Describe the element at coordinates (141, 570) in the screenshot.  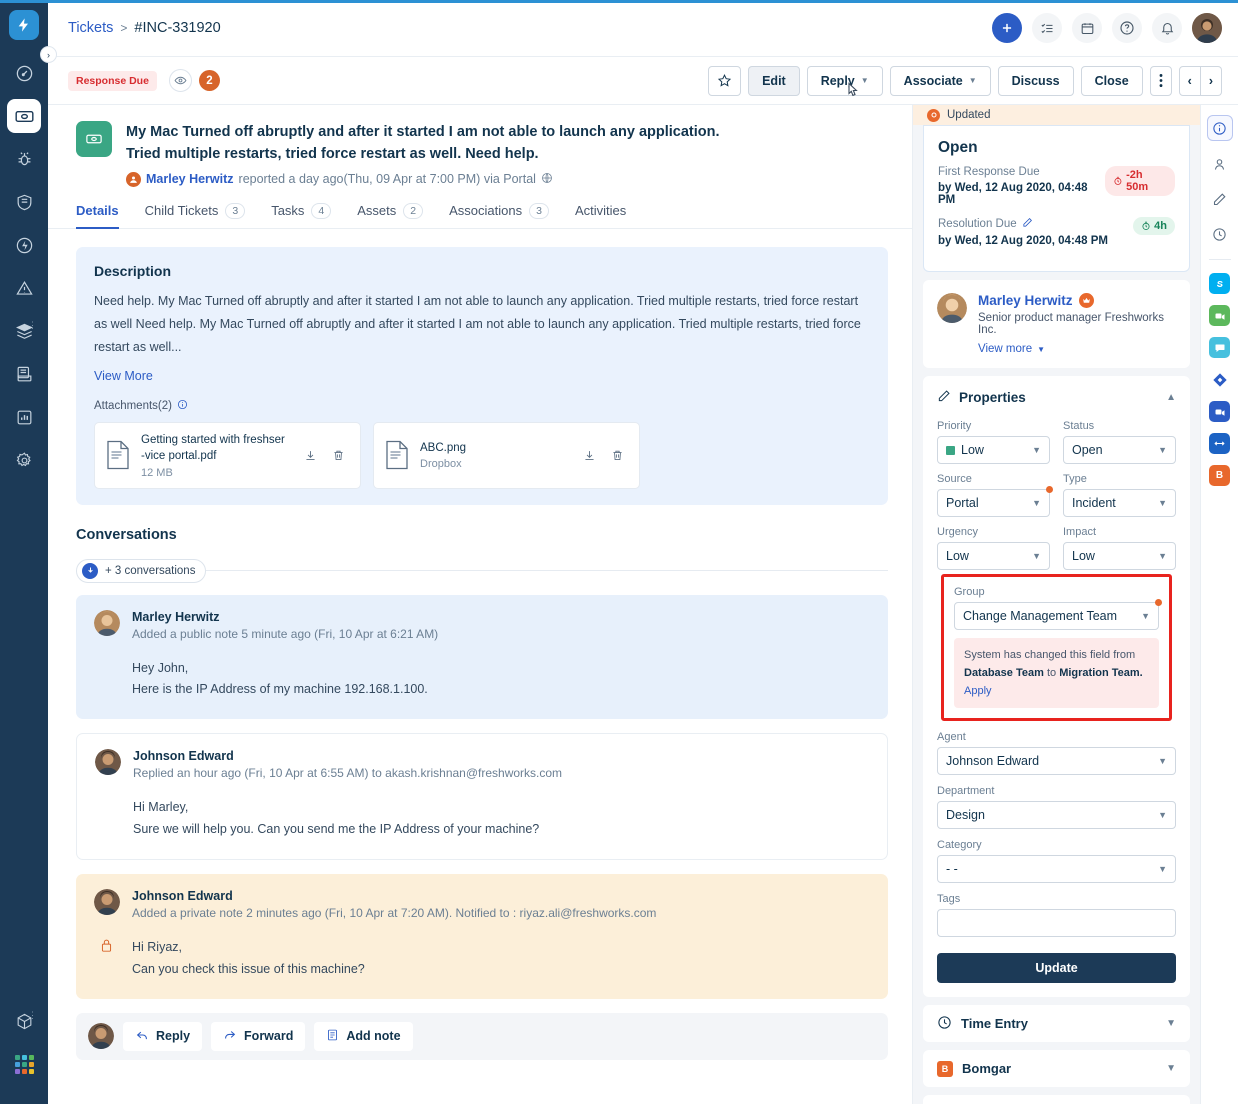
I see `expand-conversations-button: + 3 conversations` at that location.